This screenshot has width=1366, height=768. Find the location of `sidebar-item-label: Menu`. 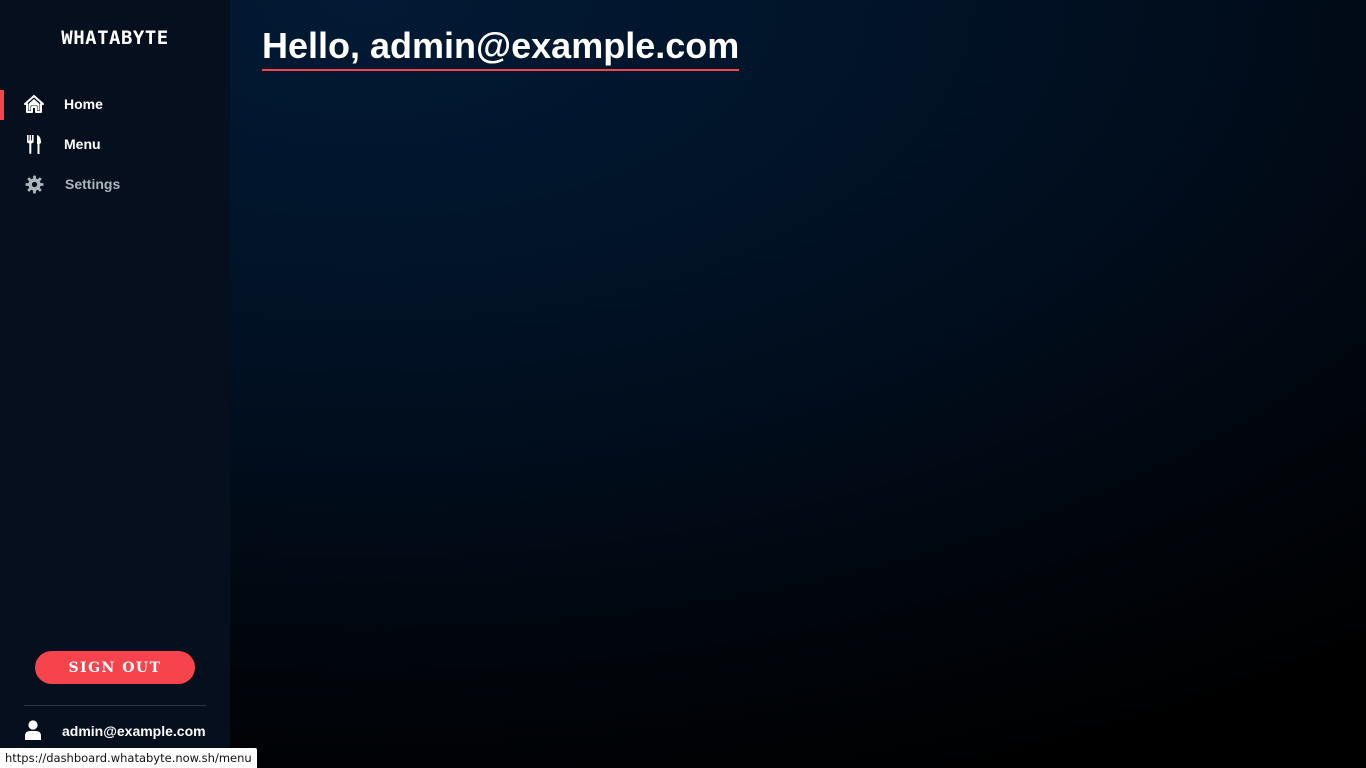

sidebar-item-label: Menu is located at coordinates (82, 144).